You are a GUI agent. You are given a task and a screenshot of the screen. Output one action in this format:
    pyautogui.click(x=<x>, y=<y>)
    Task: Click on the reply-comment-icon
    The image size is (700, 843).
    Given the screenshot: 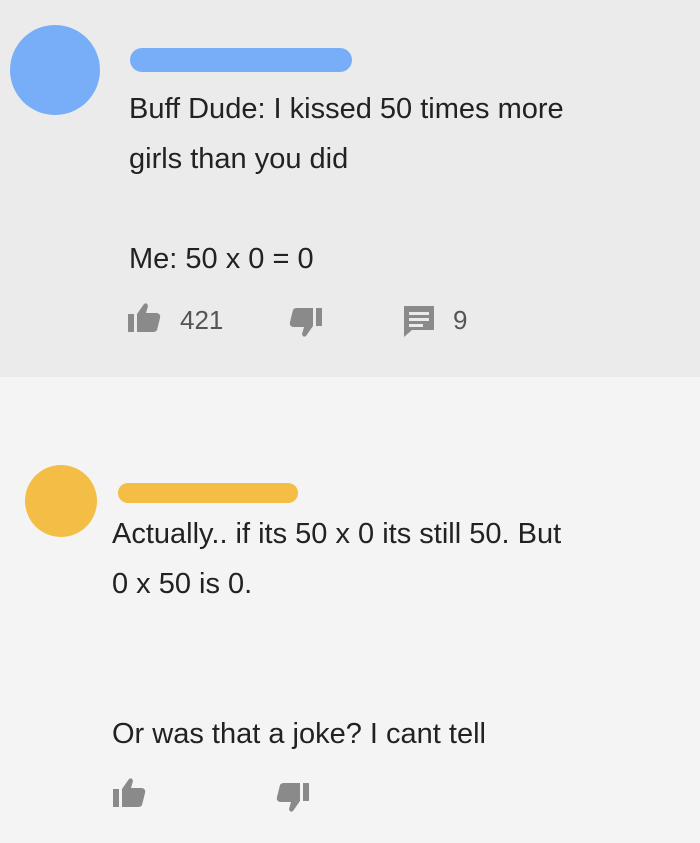 What is the action you would take?
    pyautogui.click(x=420, y=320)
    